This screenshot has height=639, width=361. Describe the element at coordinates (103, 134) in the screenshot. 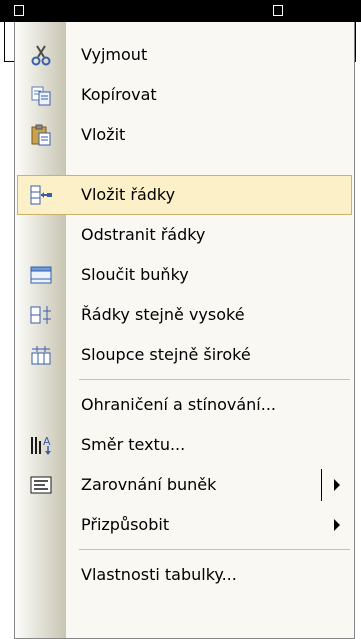

I see `menu-item-label: Vložit` at that location.